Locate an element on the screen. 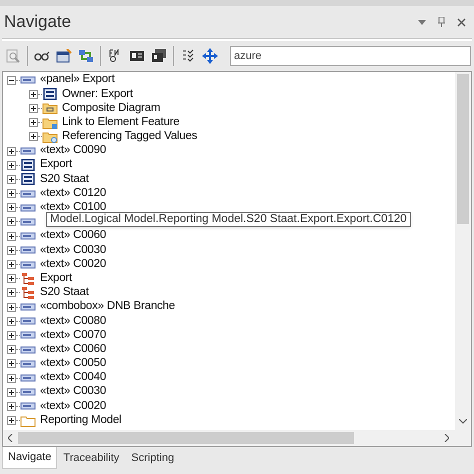 The image size is (474, 474). tree-item-label: «text» C0040 is located at coordinates (73, 378).